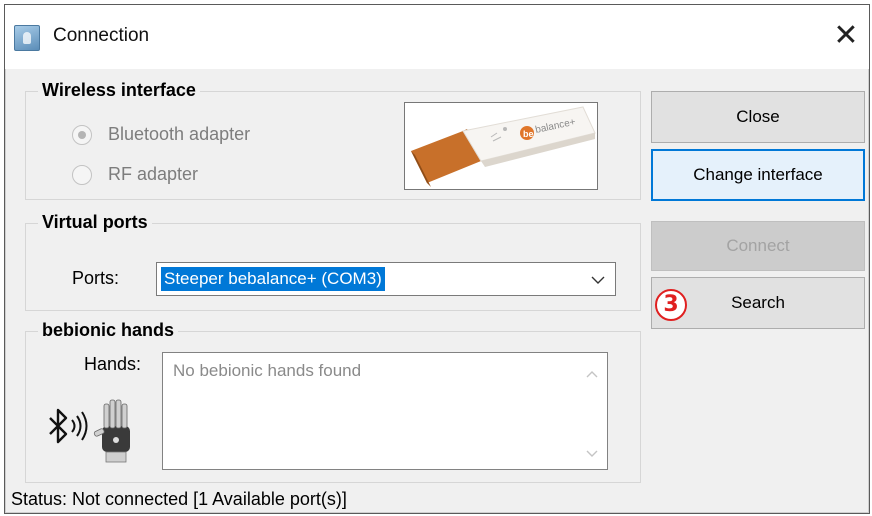 This screenshot has height=516, width=872. Describe the element at coordinates (592, 374) in the screenshot. I see `scroll-up-icon` at that location.